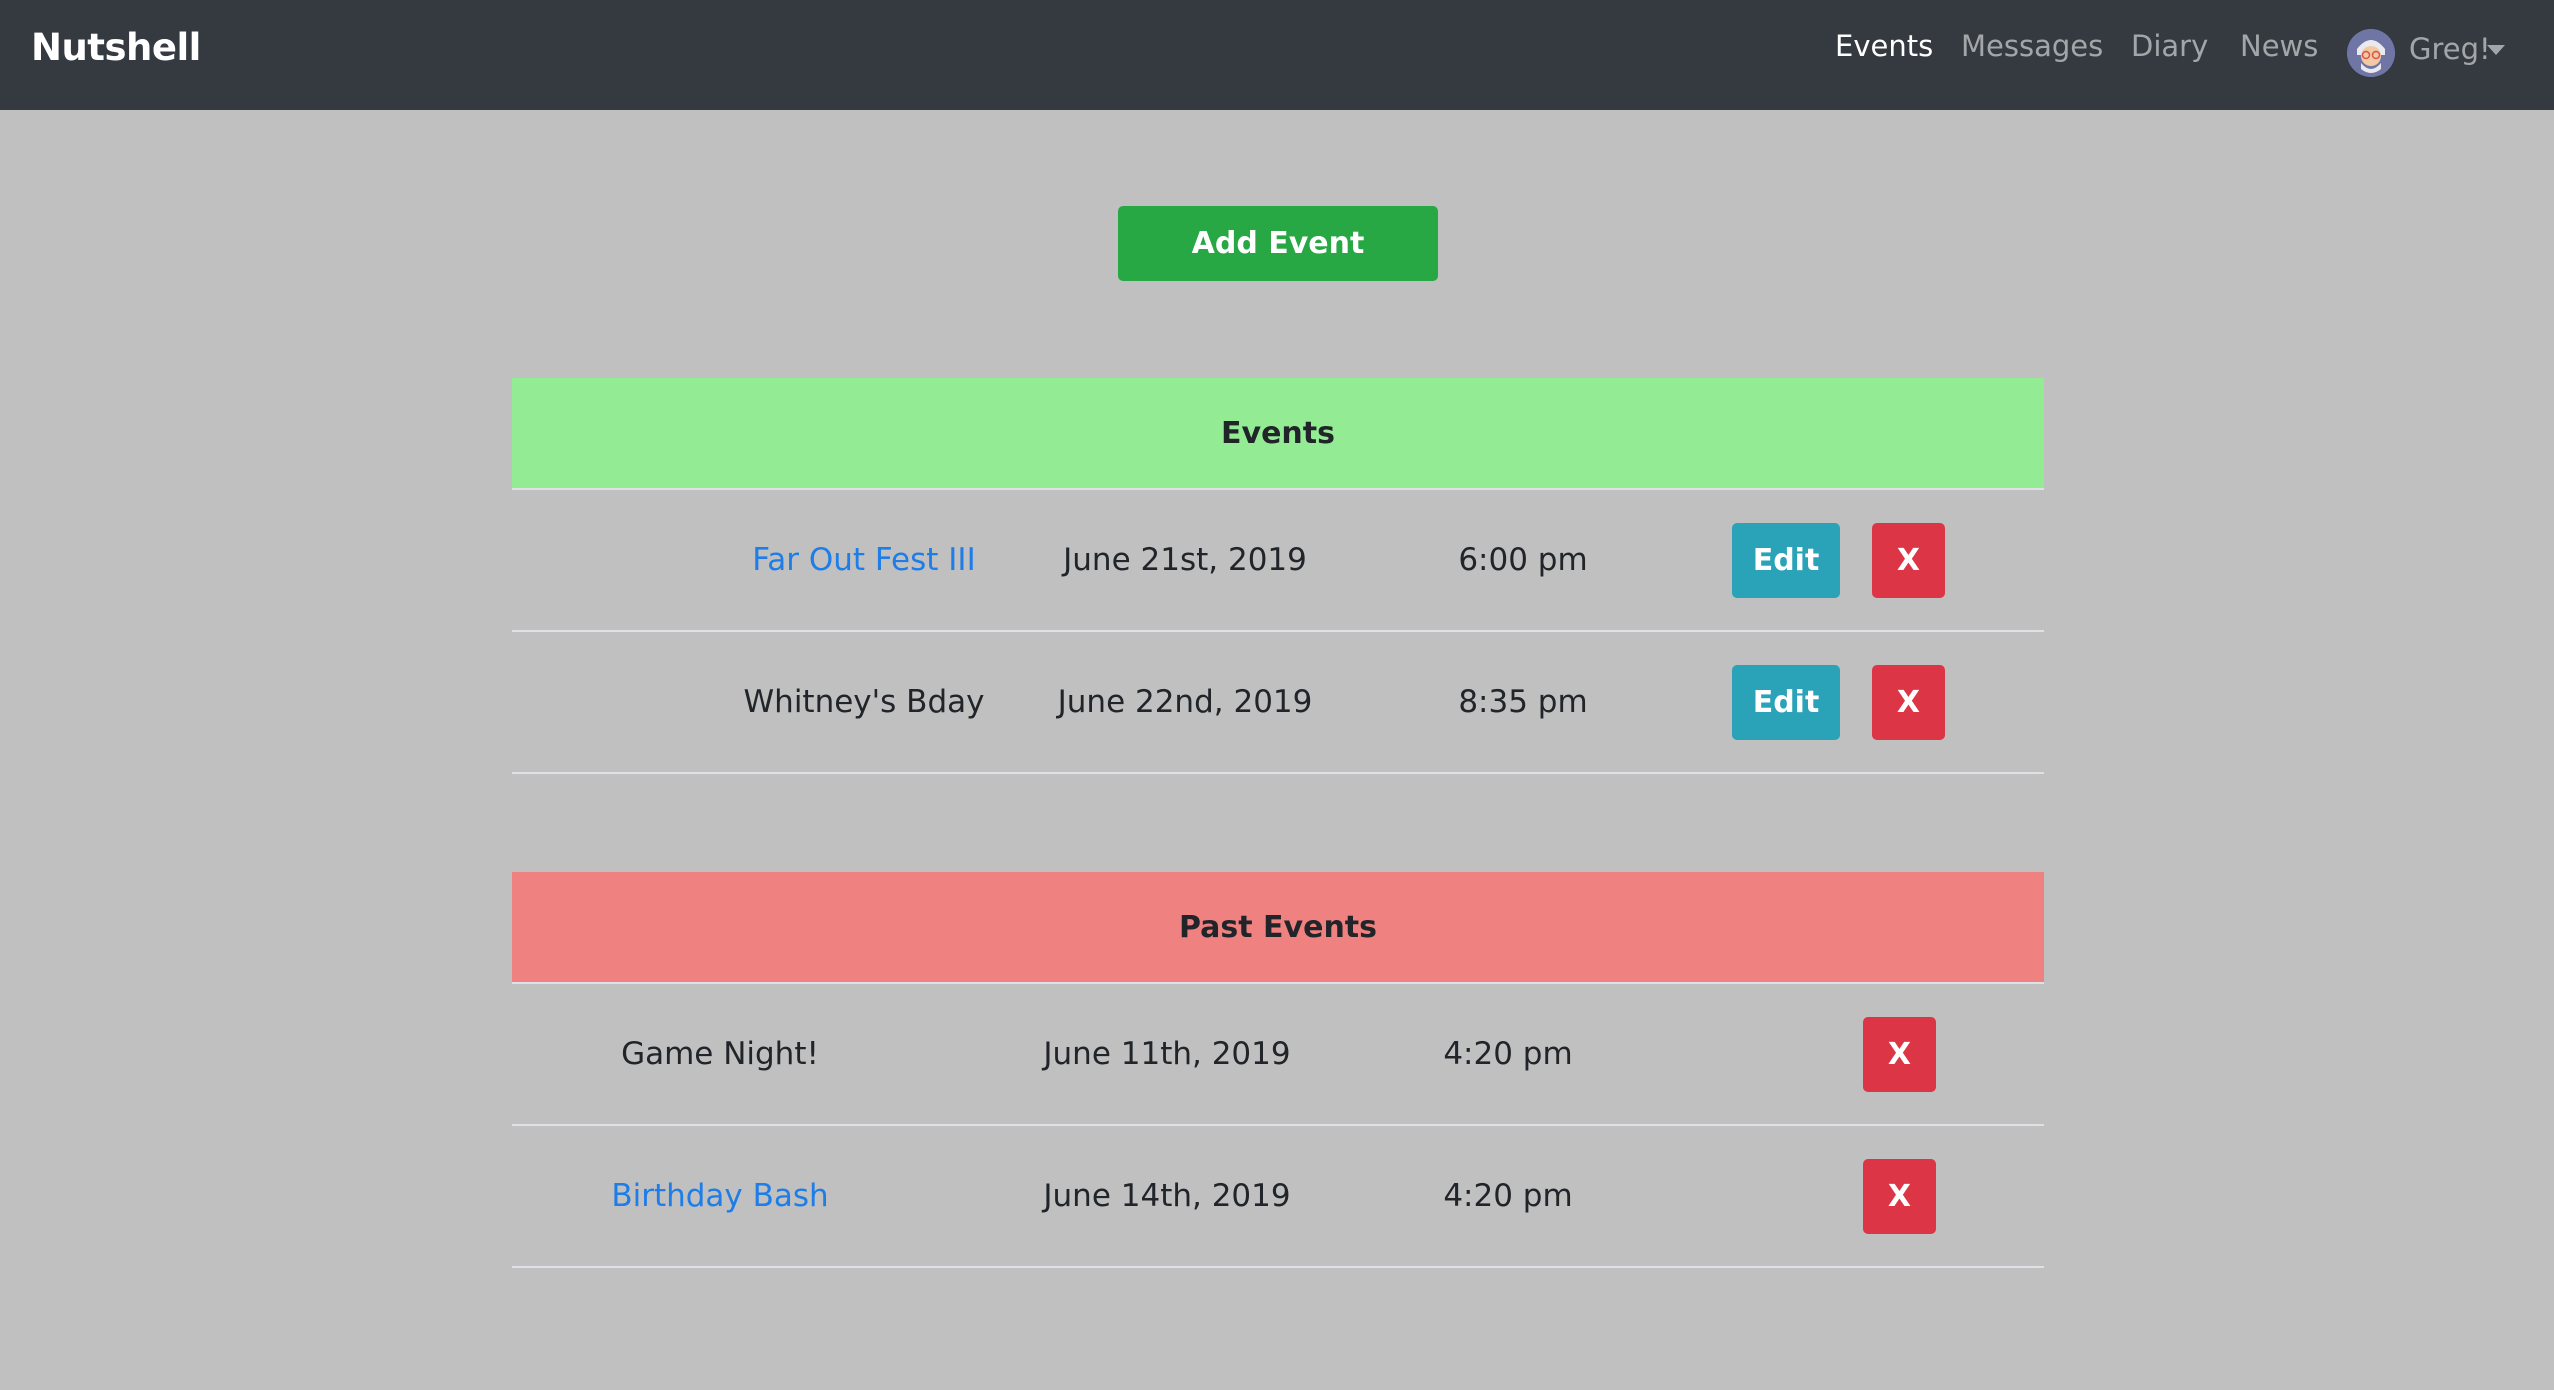 This screenshot has width=2554, height=1390. I want to click on nav-link-news: News, so click(2279, 46).